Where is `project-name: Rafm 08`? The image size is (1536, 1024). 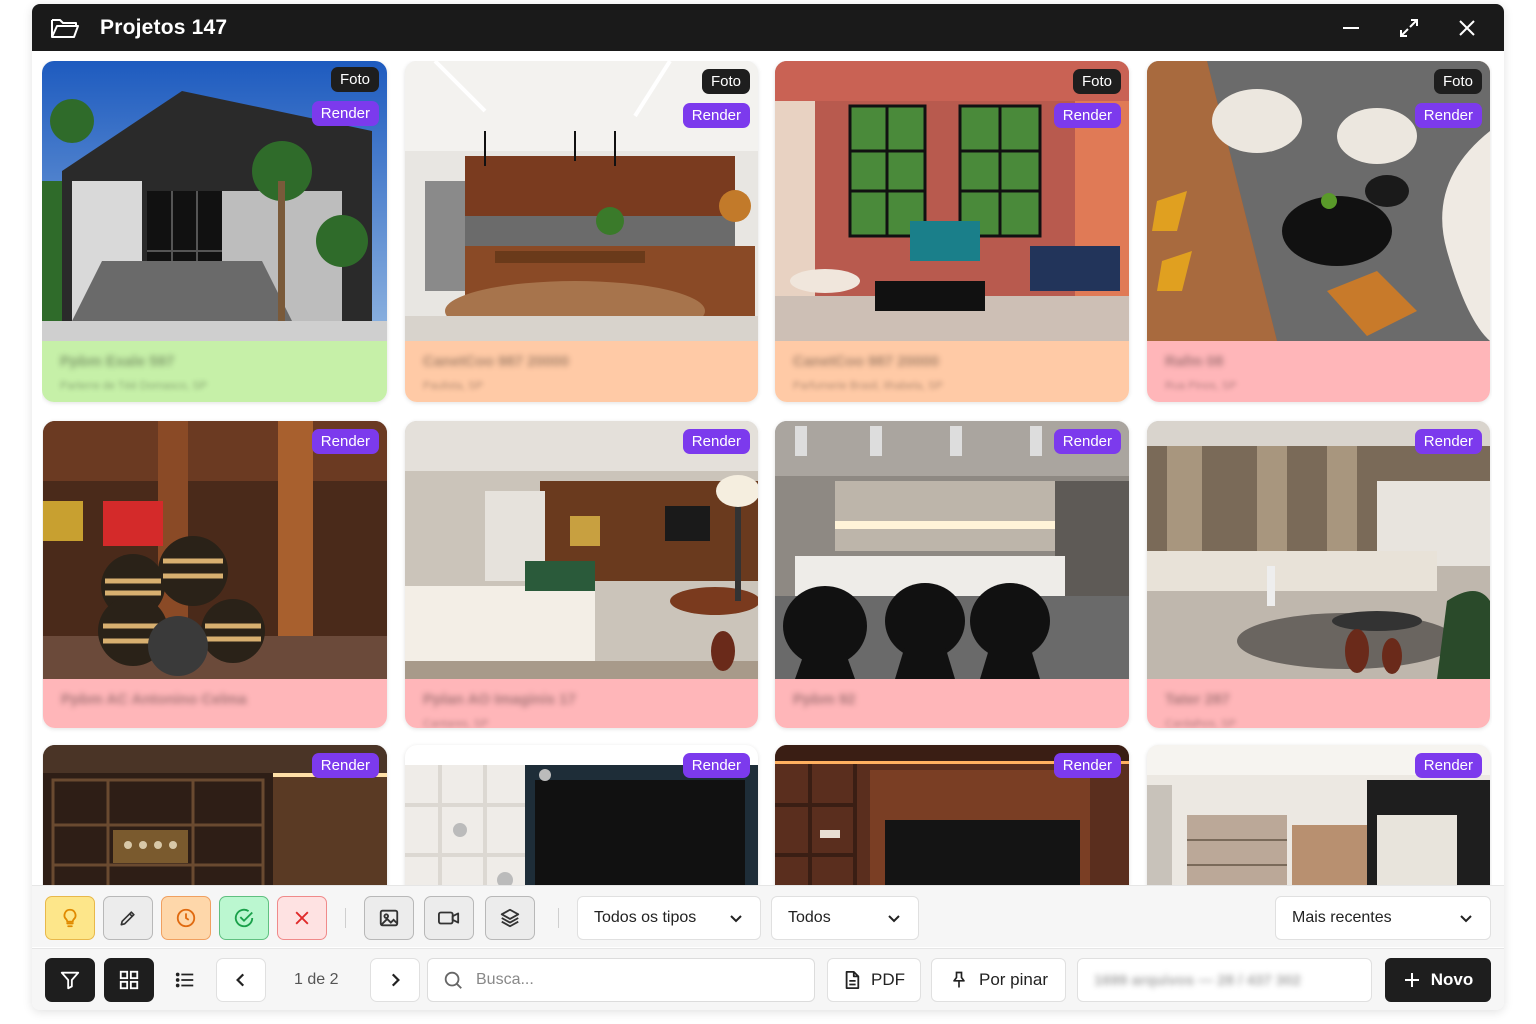
project-name: Rafm 08 is located at coordinates (1194, 361).